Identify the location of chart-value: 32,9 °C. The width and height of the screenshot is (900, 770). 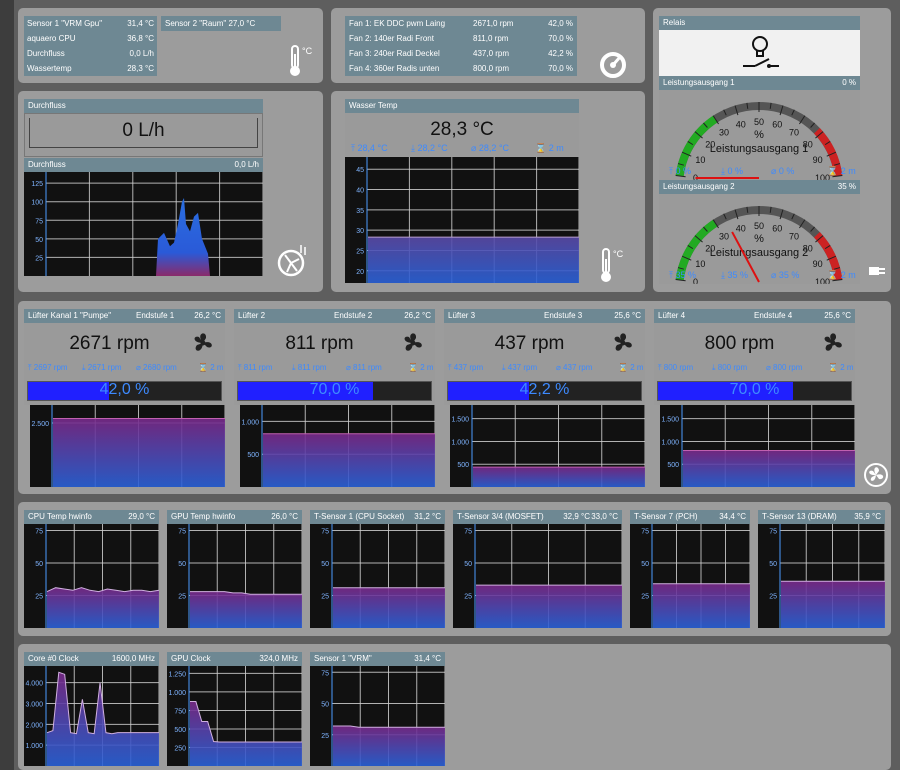
(576, 516).